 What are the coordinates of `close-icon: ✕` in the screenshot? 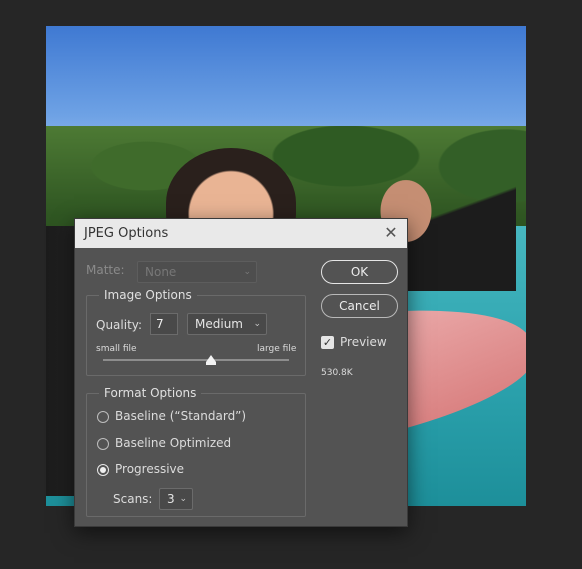 It's located at (391, 233).